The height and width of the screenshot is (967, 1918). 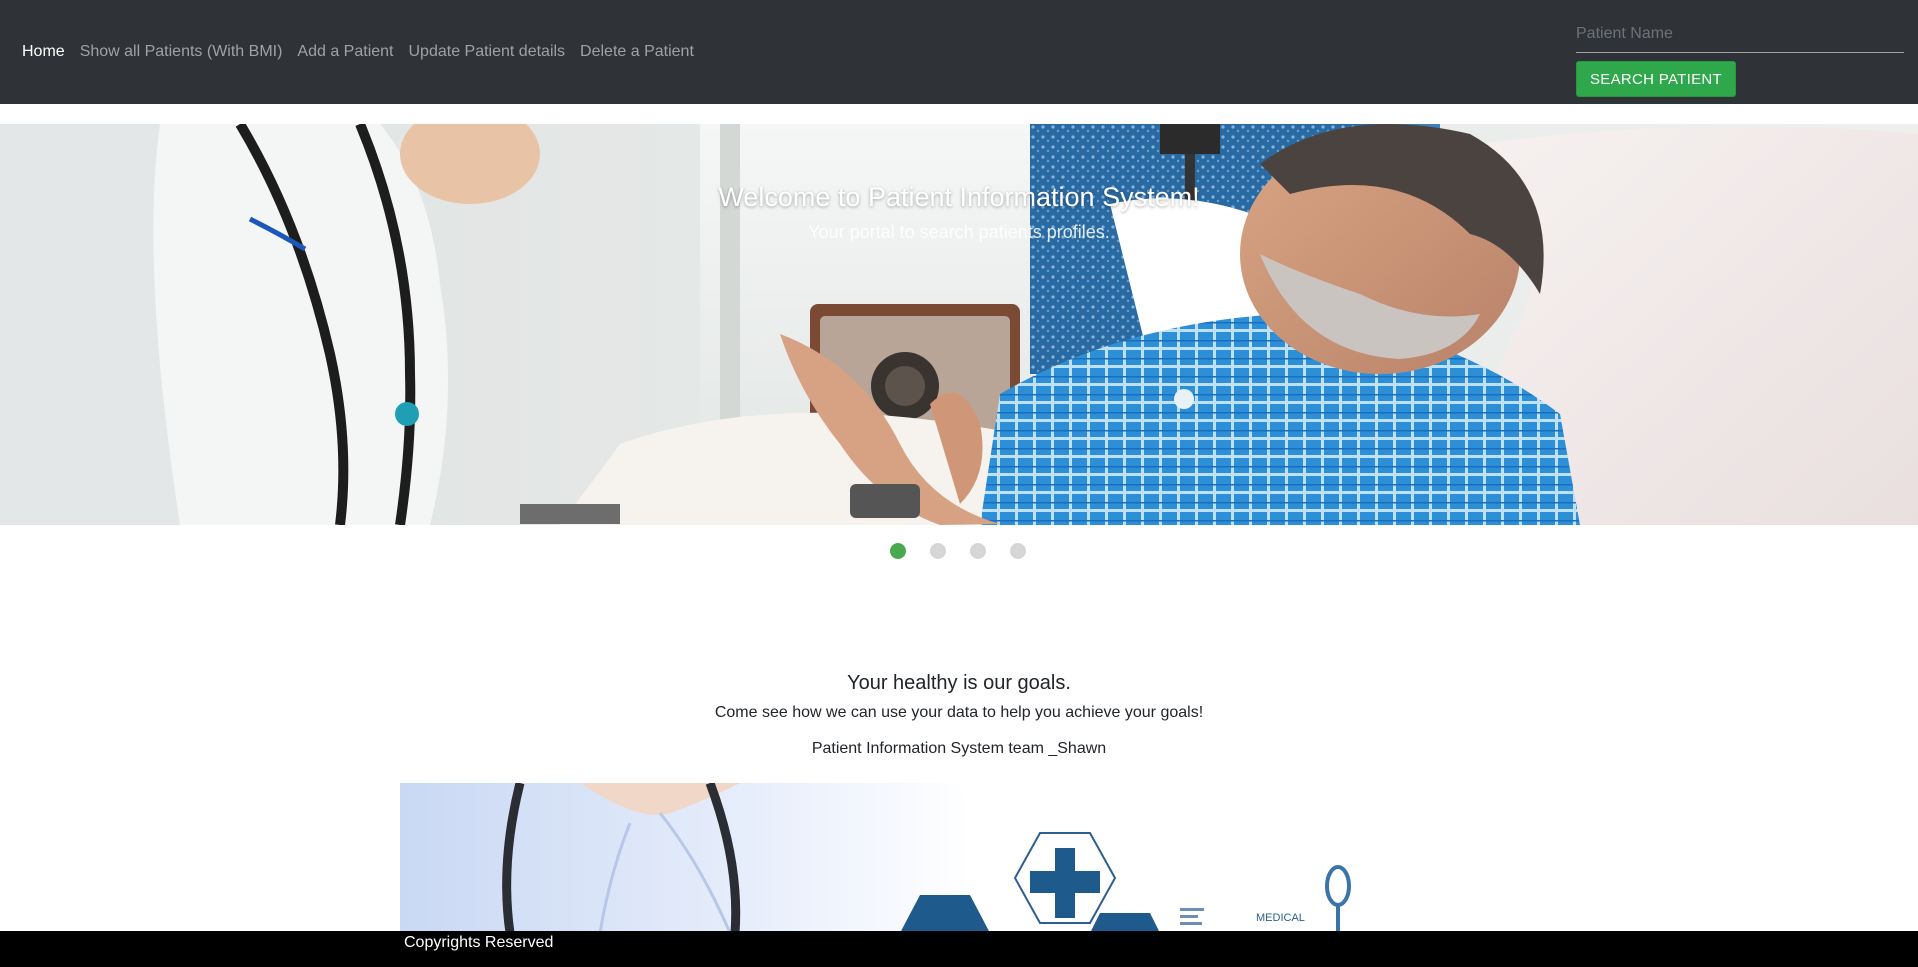 What do you see at coordinates (1740, 56) in the screenshot?
I see `search-form: SEARCH PATIENT` at bounding box center [1740, 56].